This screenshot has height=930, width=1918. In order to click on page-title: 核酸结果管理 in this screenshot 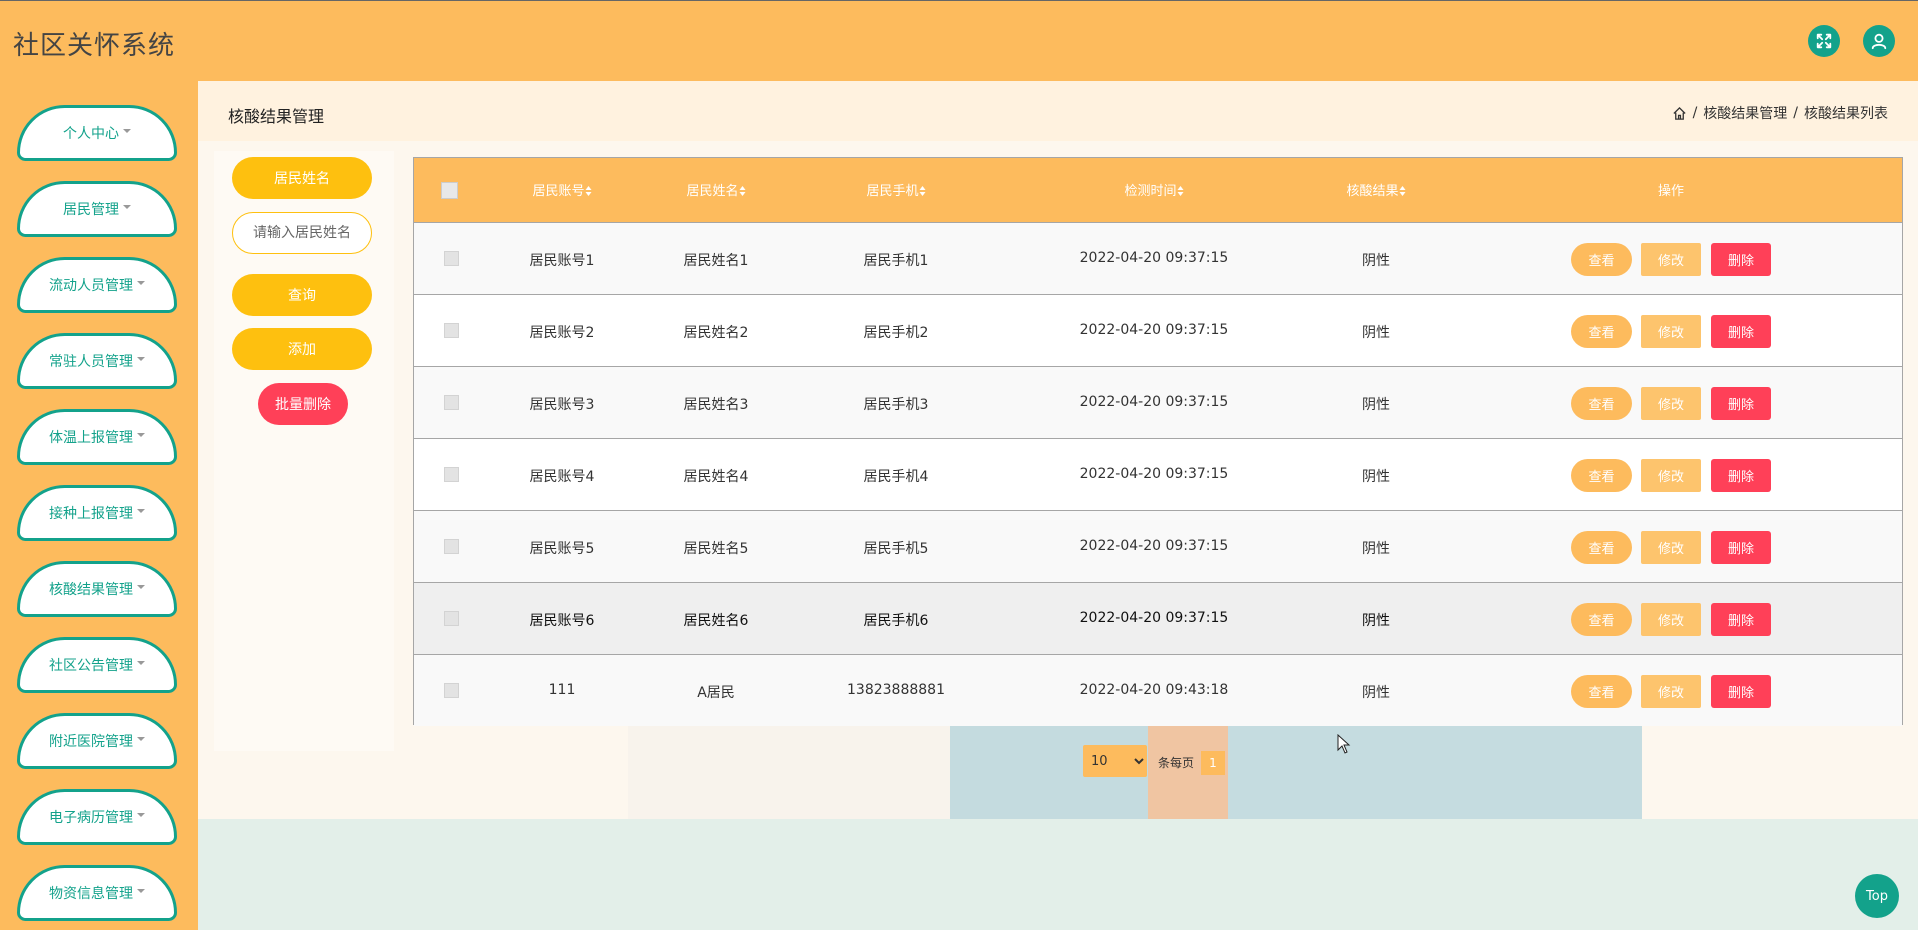, I will do `click(276, 116)`.